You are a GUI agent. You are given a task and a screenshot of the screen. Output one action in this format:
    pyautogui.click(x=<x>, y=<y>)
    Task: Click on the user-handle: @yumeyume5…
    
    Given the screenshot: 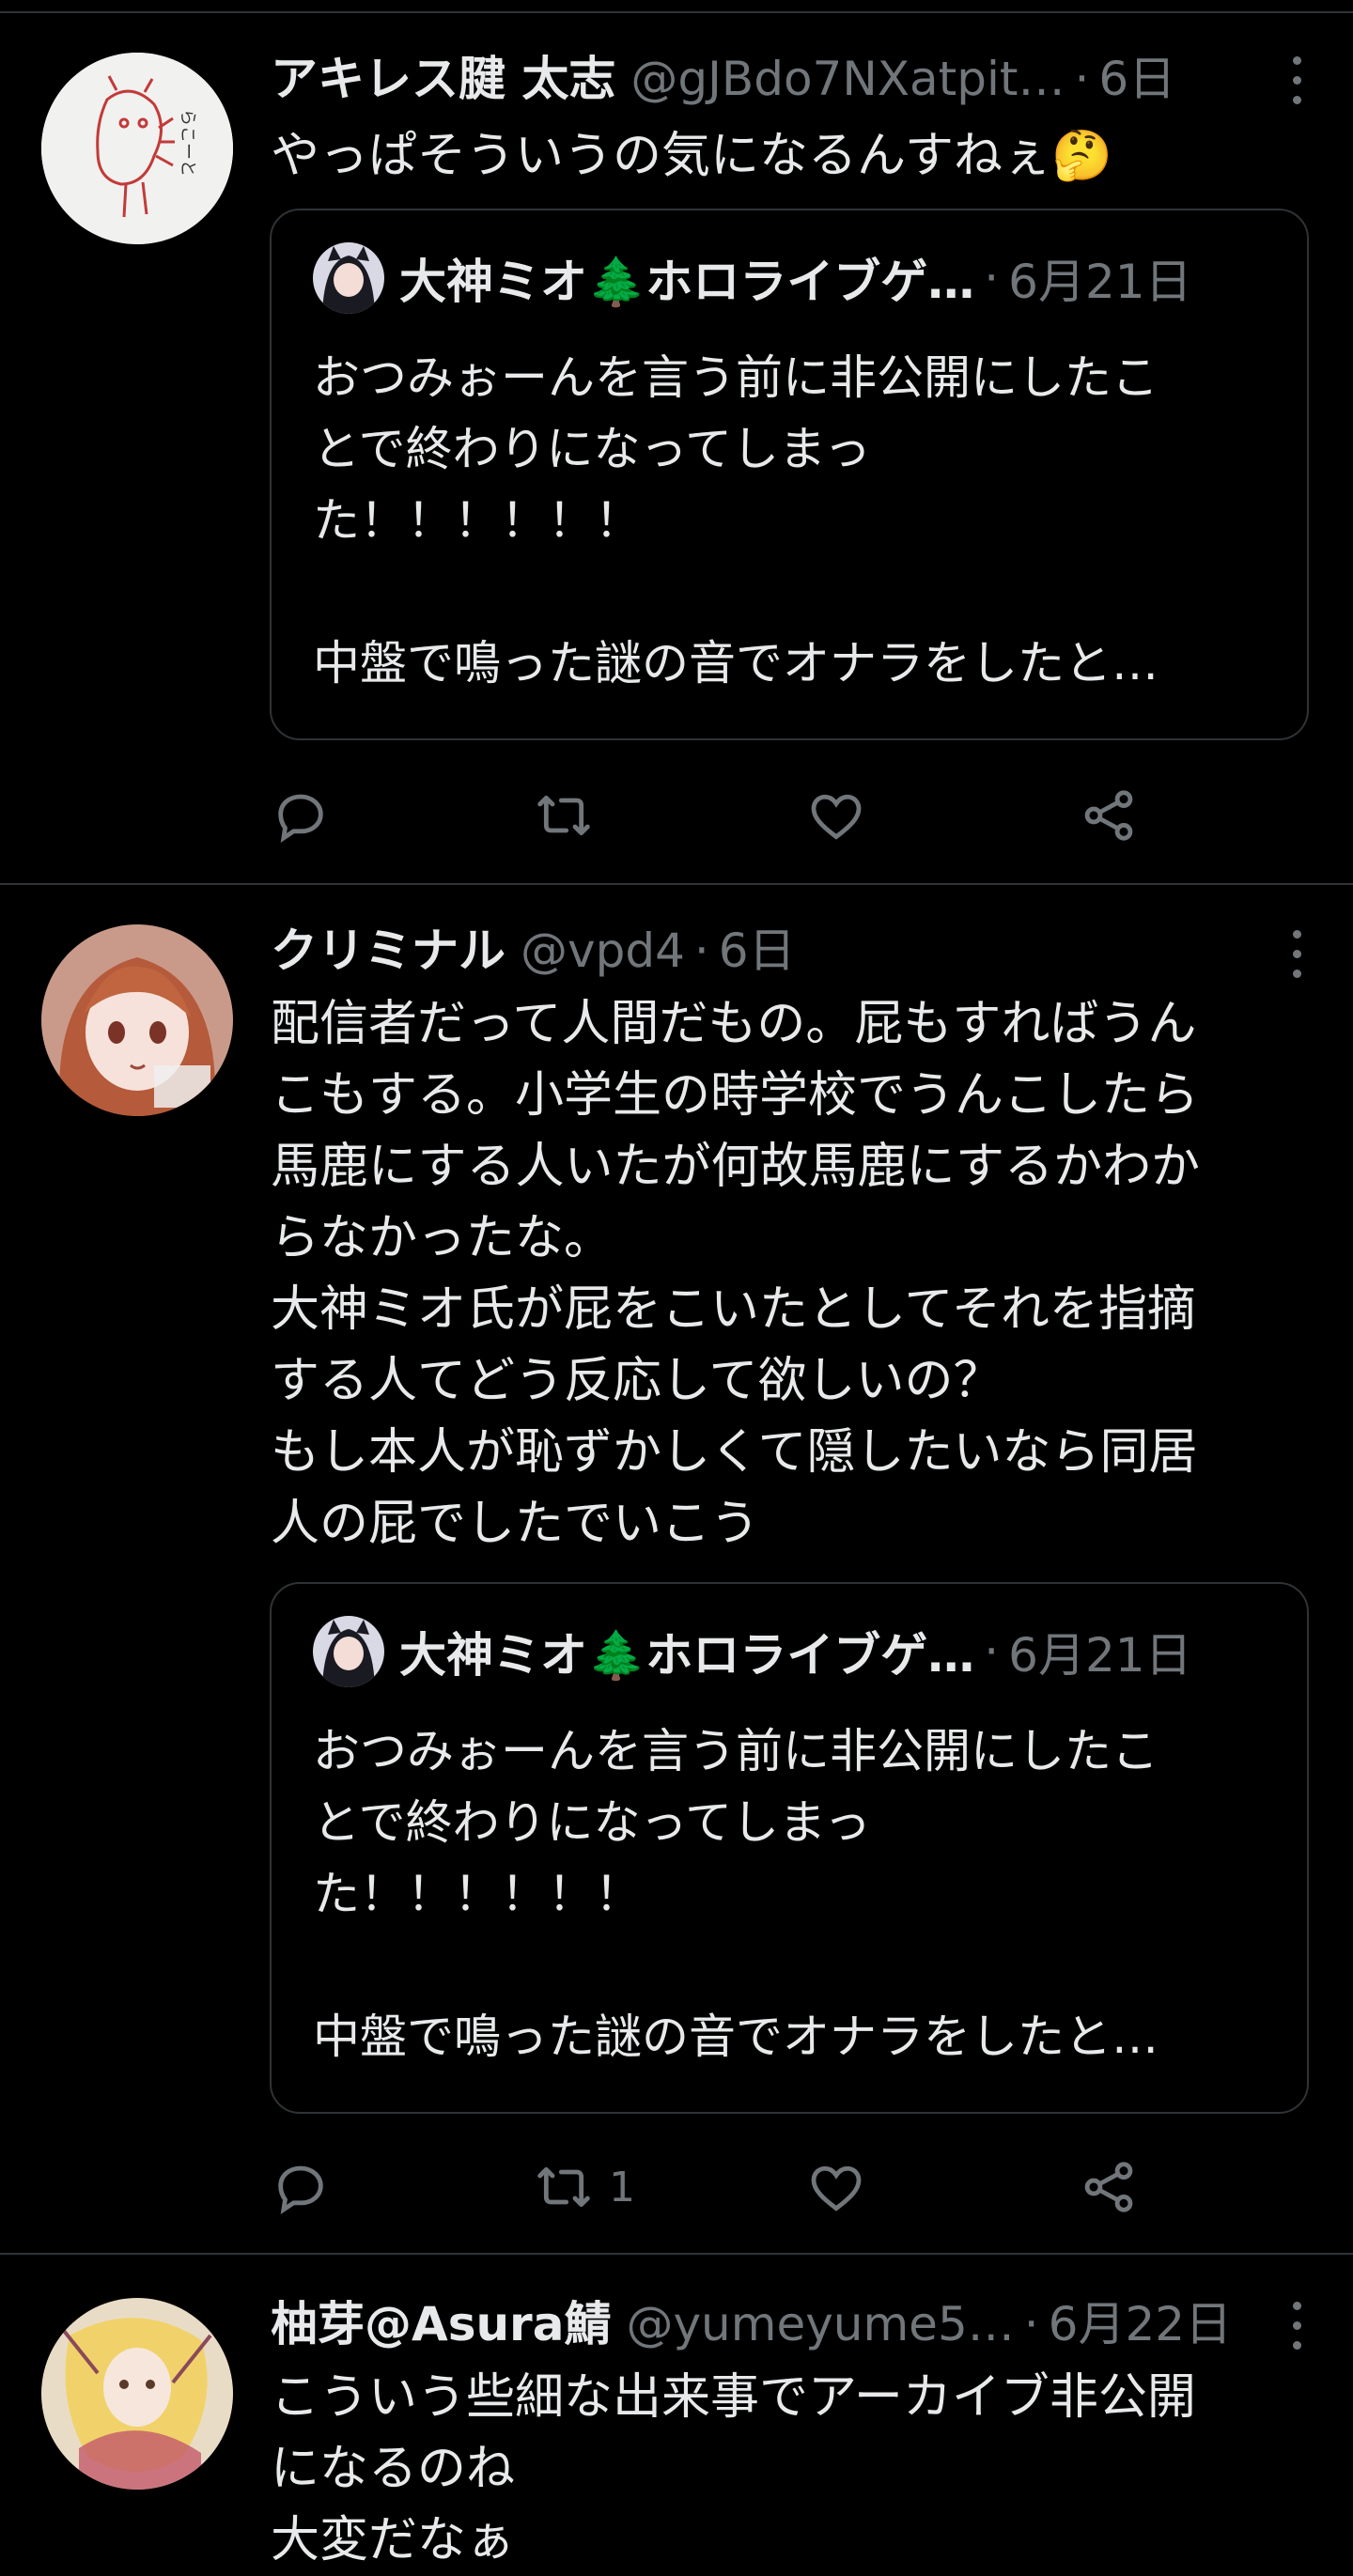 What is the action you would take?
    pyautogui.click(x=820, y=2324)
    